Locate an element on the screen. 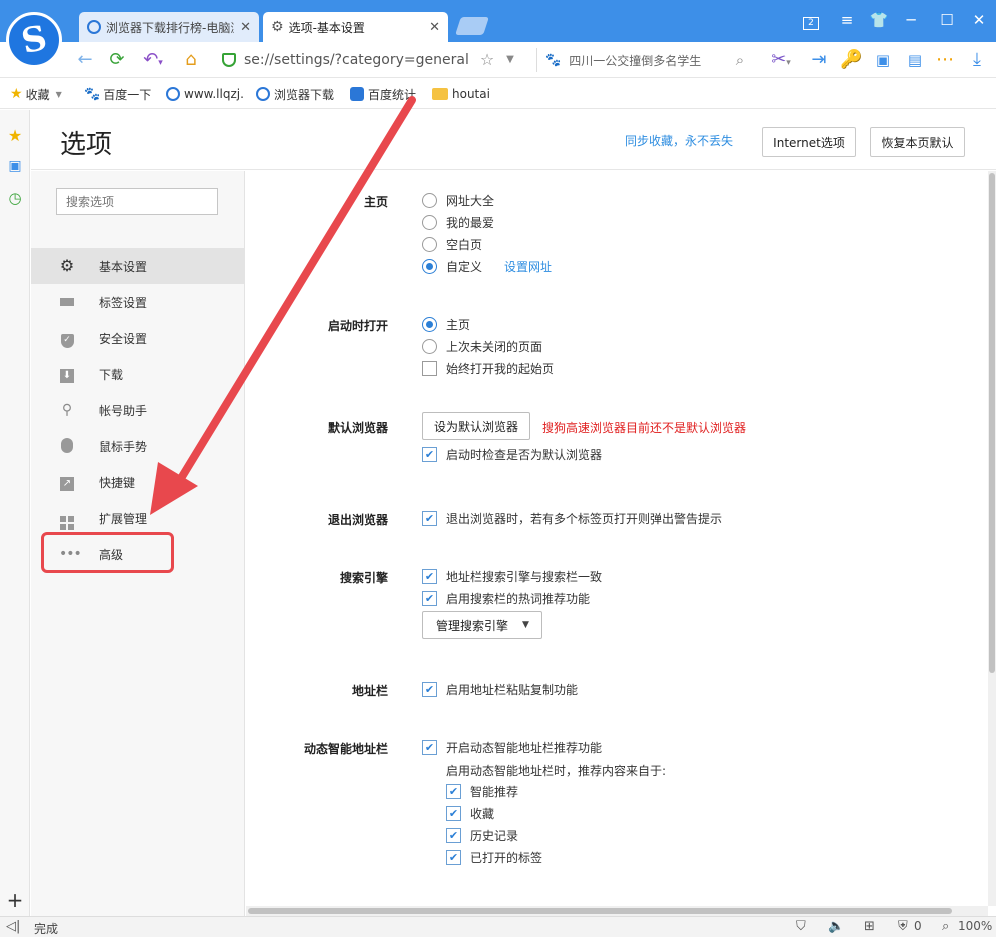  zoom-icon: ⌕ is located at coordinates (945, 926).